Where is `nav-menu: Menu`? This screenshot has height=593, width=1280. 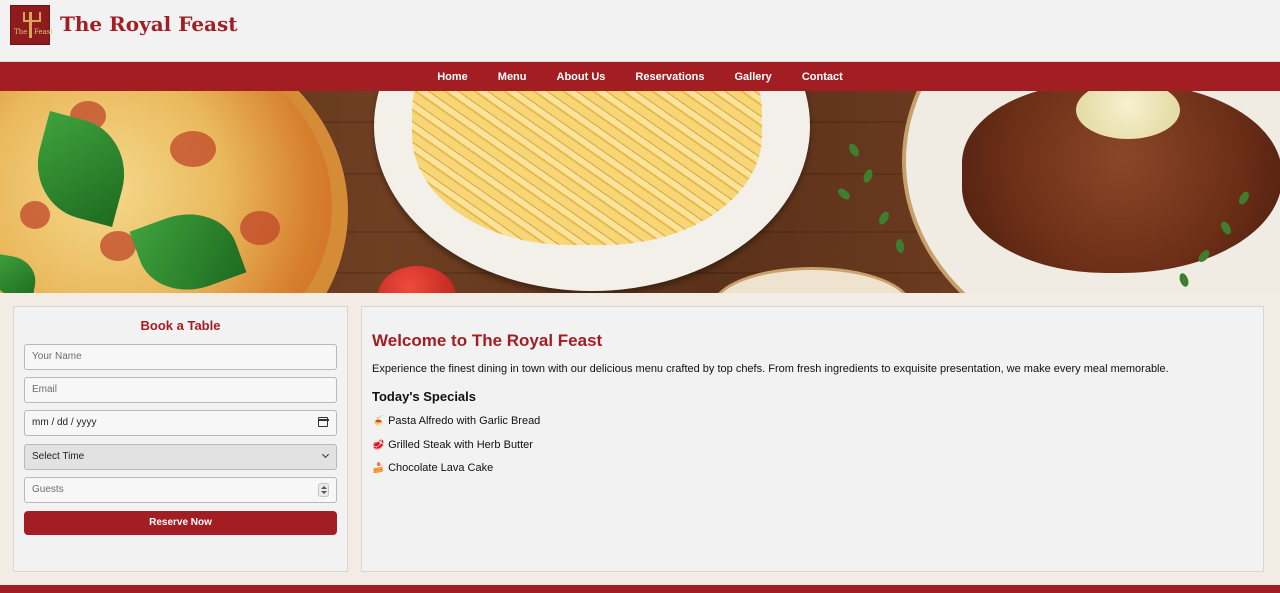 nav-menu: Menu is located at coordinates (512, 77).